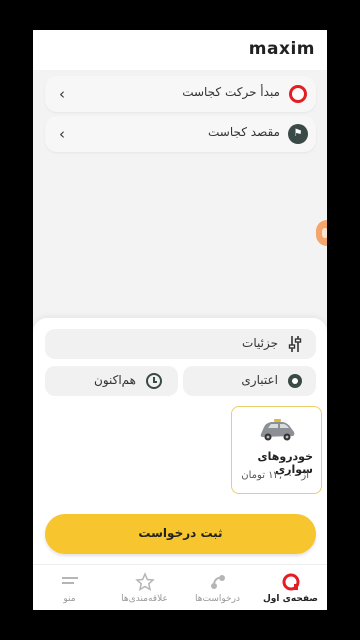 The height and width of the screenshot is (640, 360). I want to click on home-icon, so click(291, 582).